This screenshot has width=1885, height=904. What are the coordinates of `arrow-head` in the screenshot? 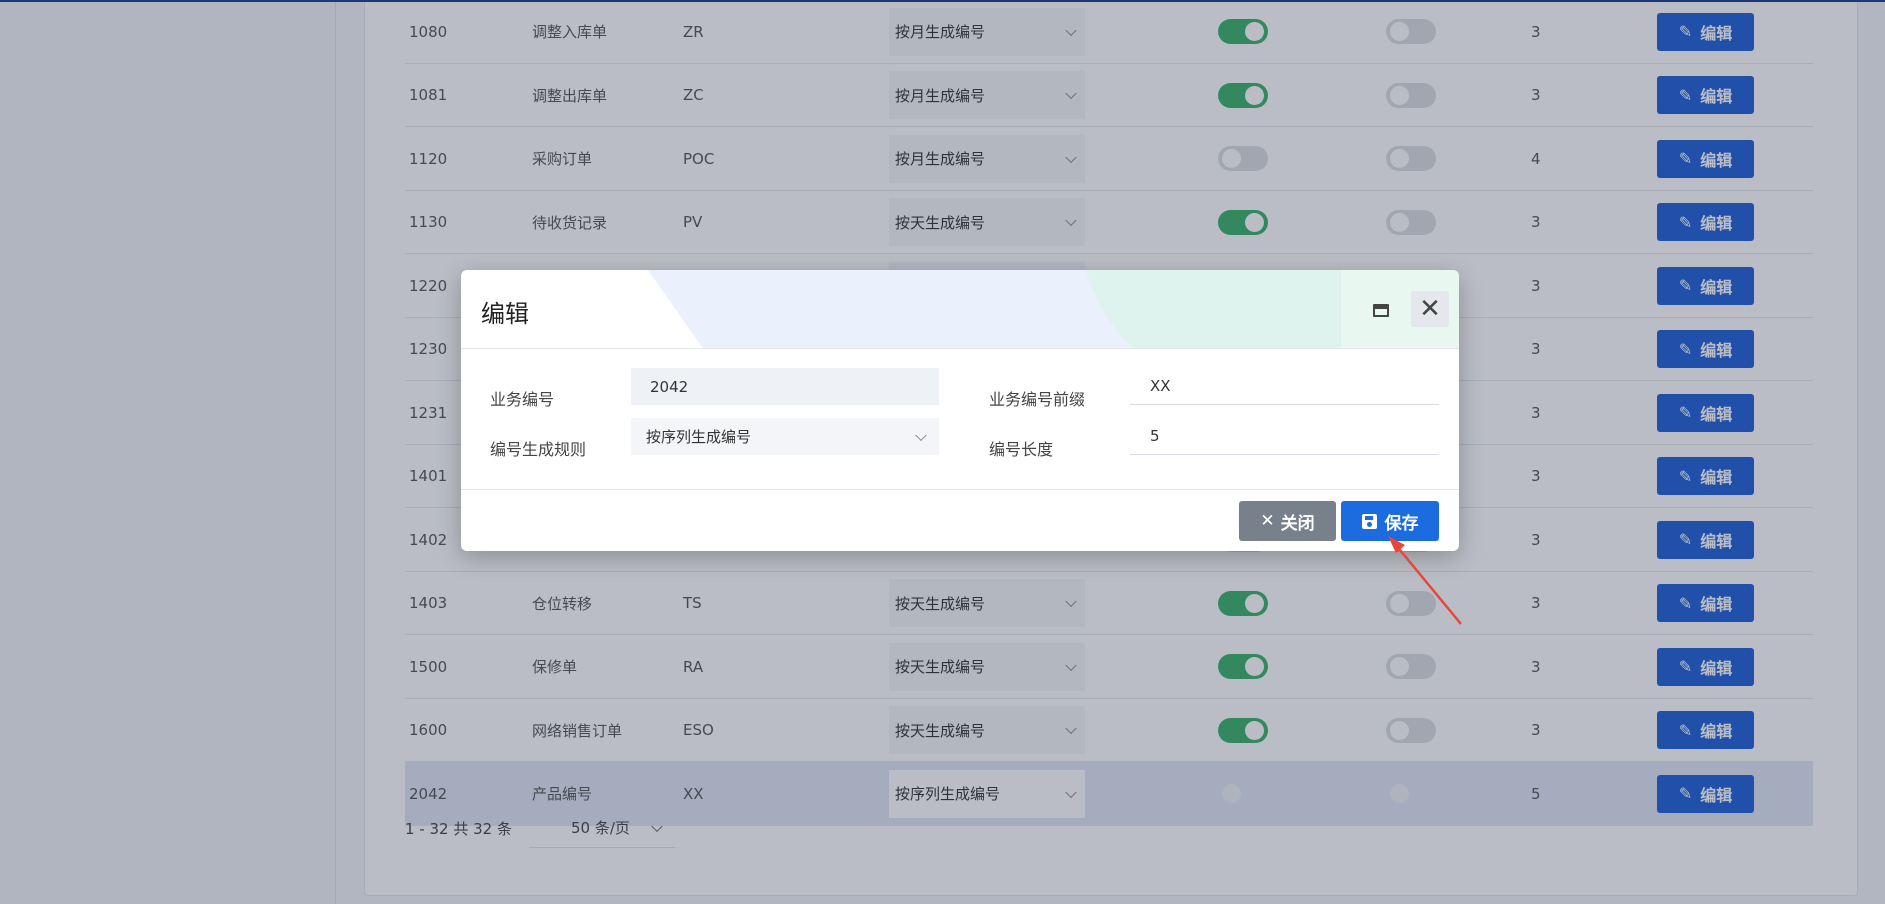 It's located at (1396, 544).